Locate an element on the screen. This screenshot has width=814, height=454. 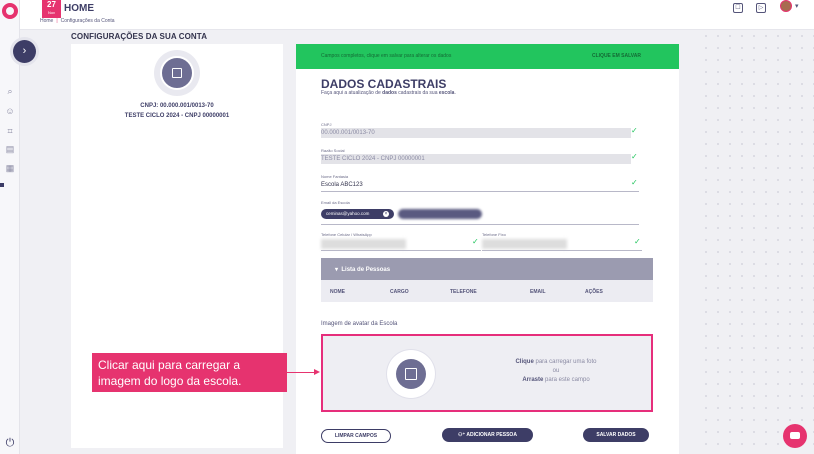
nome-fantasia-label: Nome Fantasia is located at coordinates (335, 176).